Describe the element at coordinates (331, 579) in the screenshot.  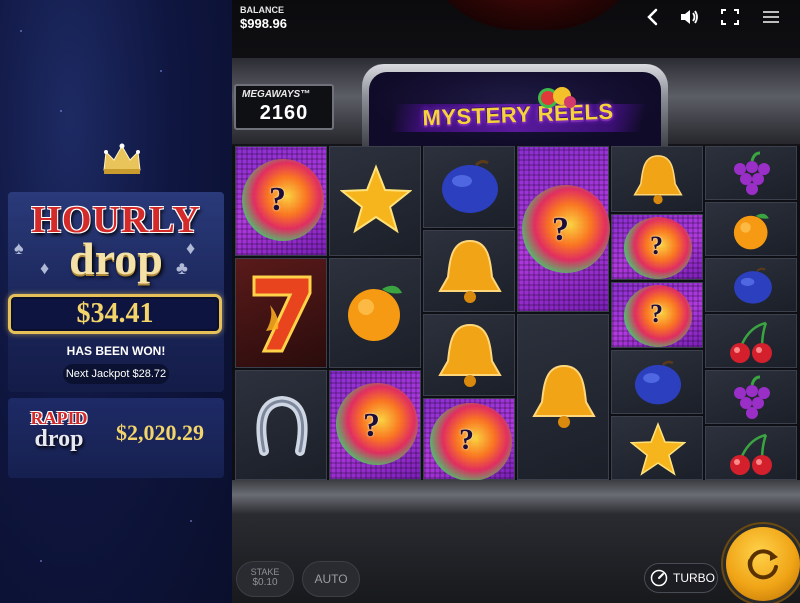
I see `autoplay-button: AUTO` at that location.